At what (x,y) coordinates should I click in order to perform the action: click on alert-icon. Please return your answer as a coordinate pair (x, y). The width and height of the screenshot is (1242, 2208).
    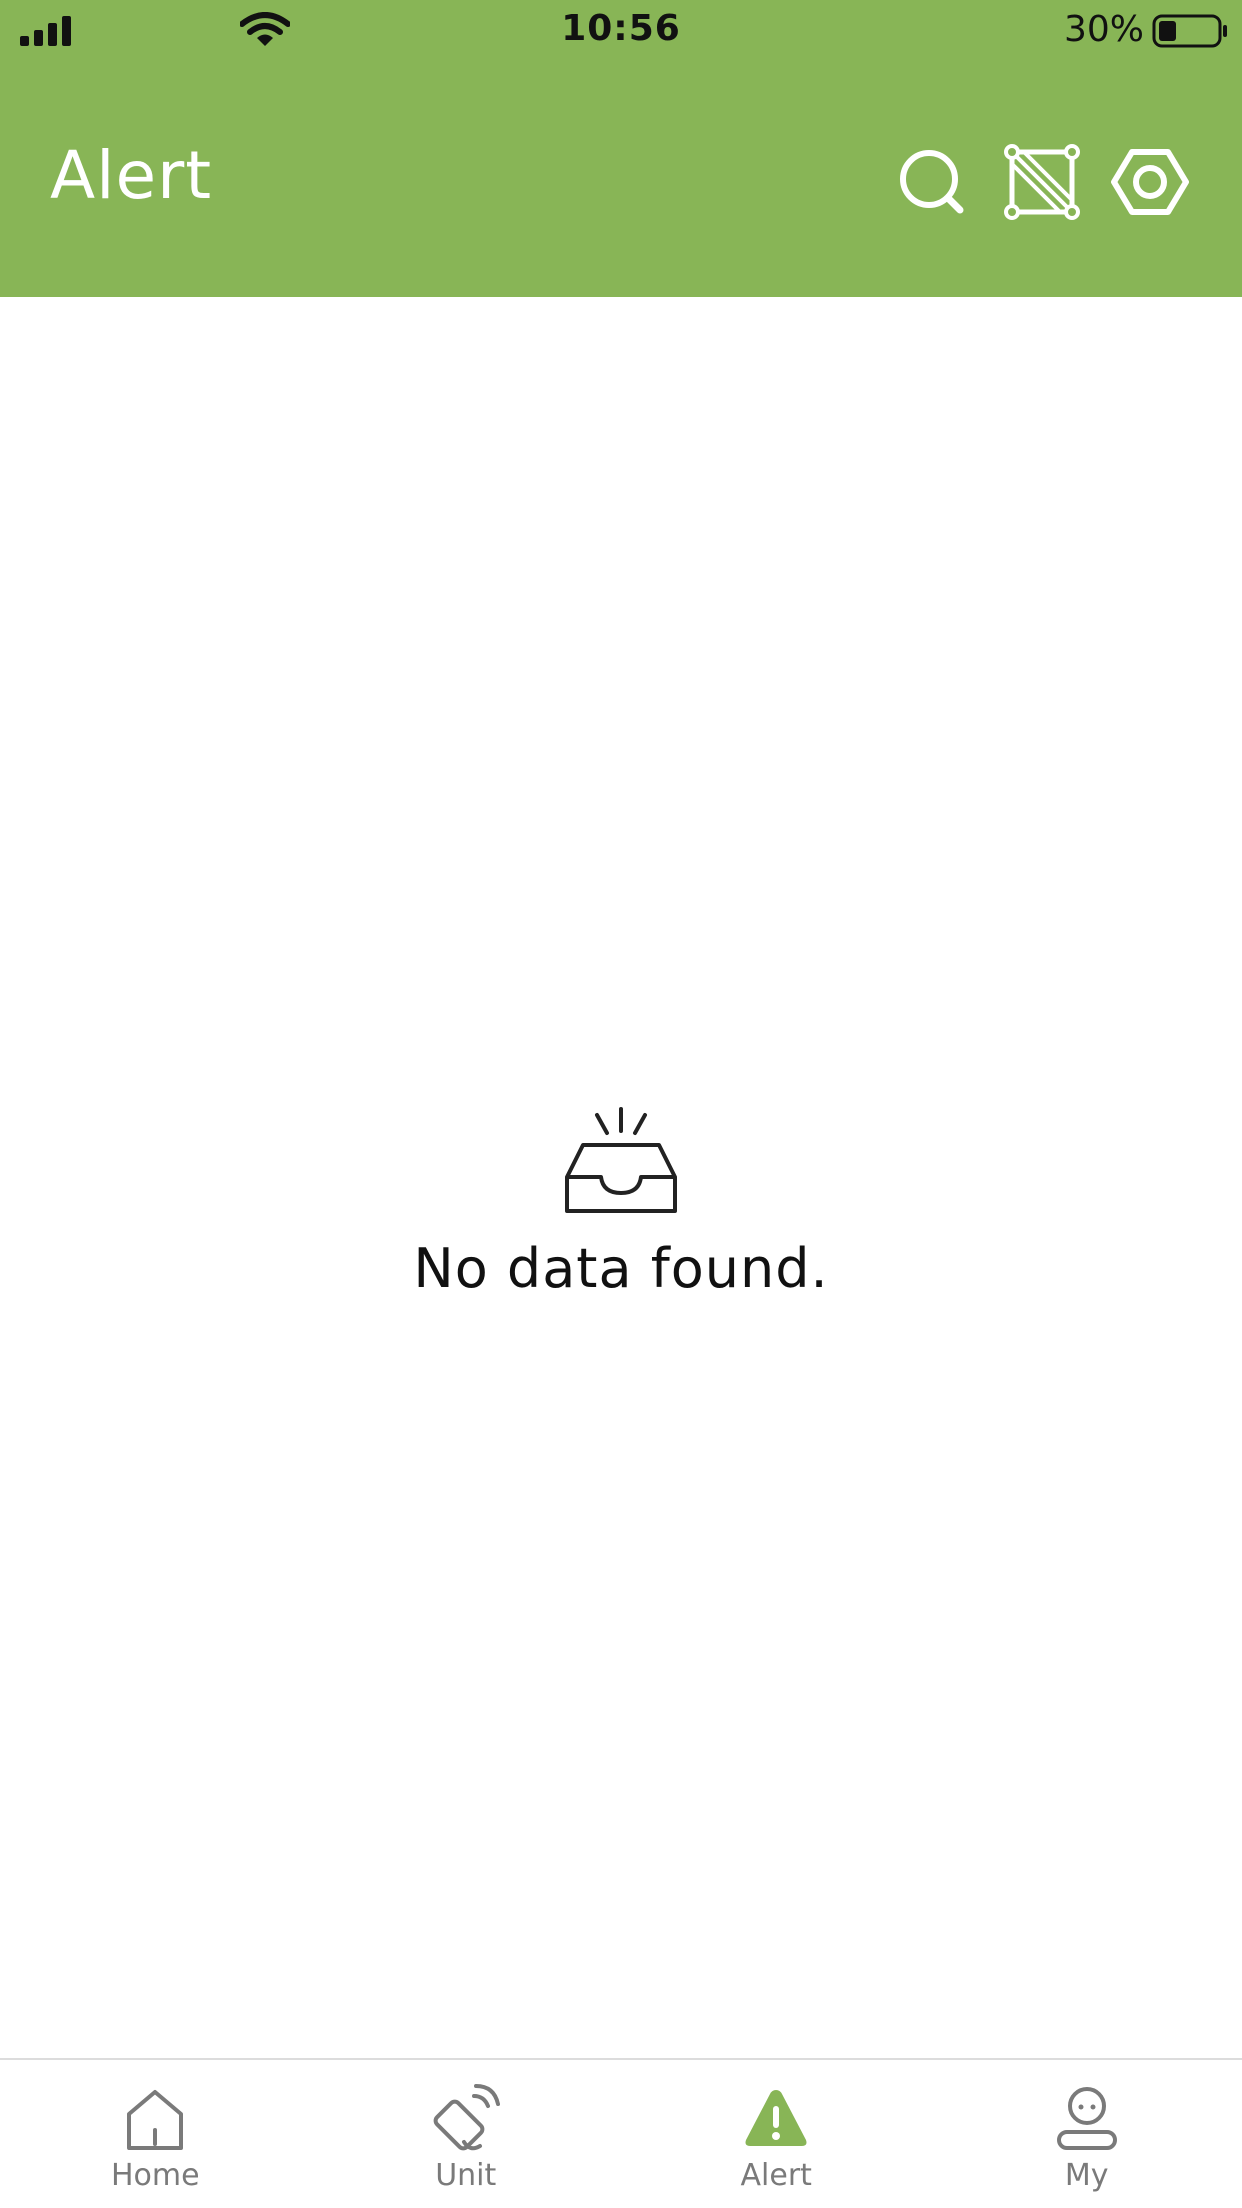
    Looking at the image, I should click on (776, 2118).